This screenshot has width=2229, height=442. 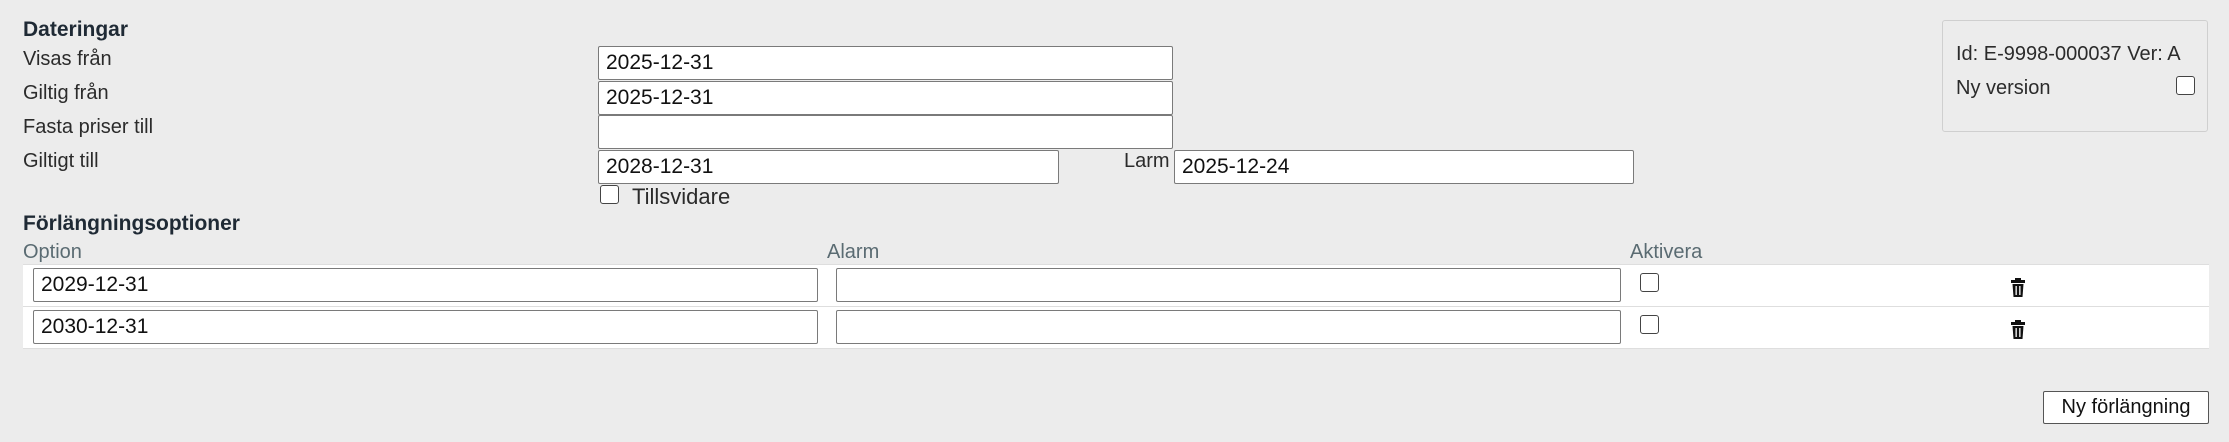 What do you see at coordinates (67, 59) in the screenshot?
I see `visas-fran-label: Visas från` at bounding box center [67, 59].